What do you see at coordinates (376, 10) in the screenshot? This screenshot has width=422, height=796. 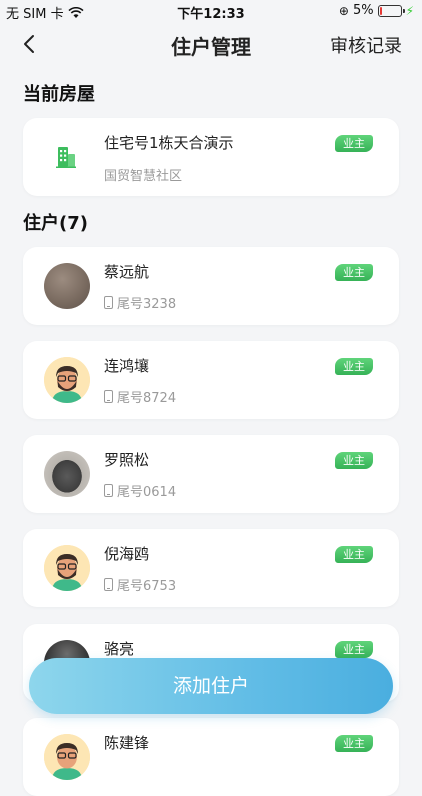 I see `status-right: ⊕ 5% ⚡` at bounding box center [376, 10].